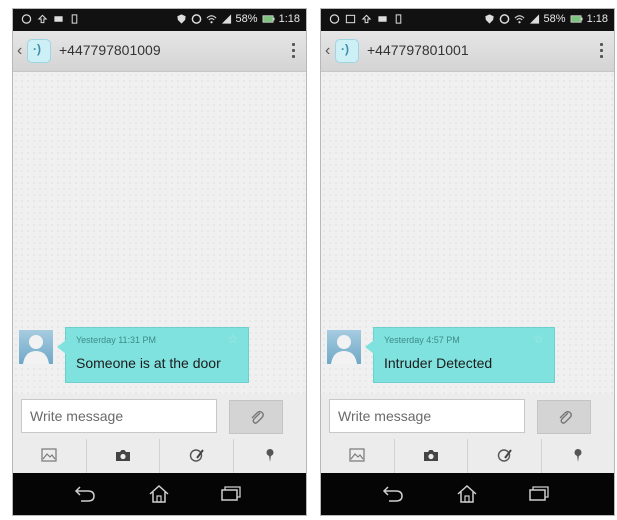 This screenshot has width=617, height=520. I want to click on message-bubble: Yesterday 4:57 PM ☆ Intruder Detected, so click(460, 355).